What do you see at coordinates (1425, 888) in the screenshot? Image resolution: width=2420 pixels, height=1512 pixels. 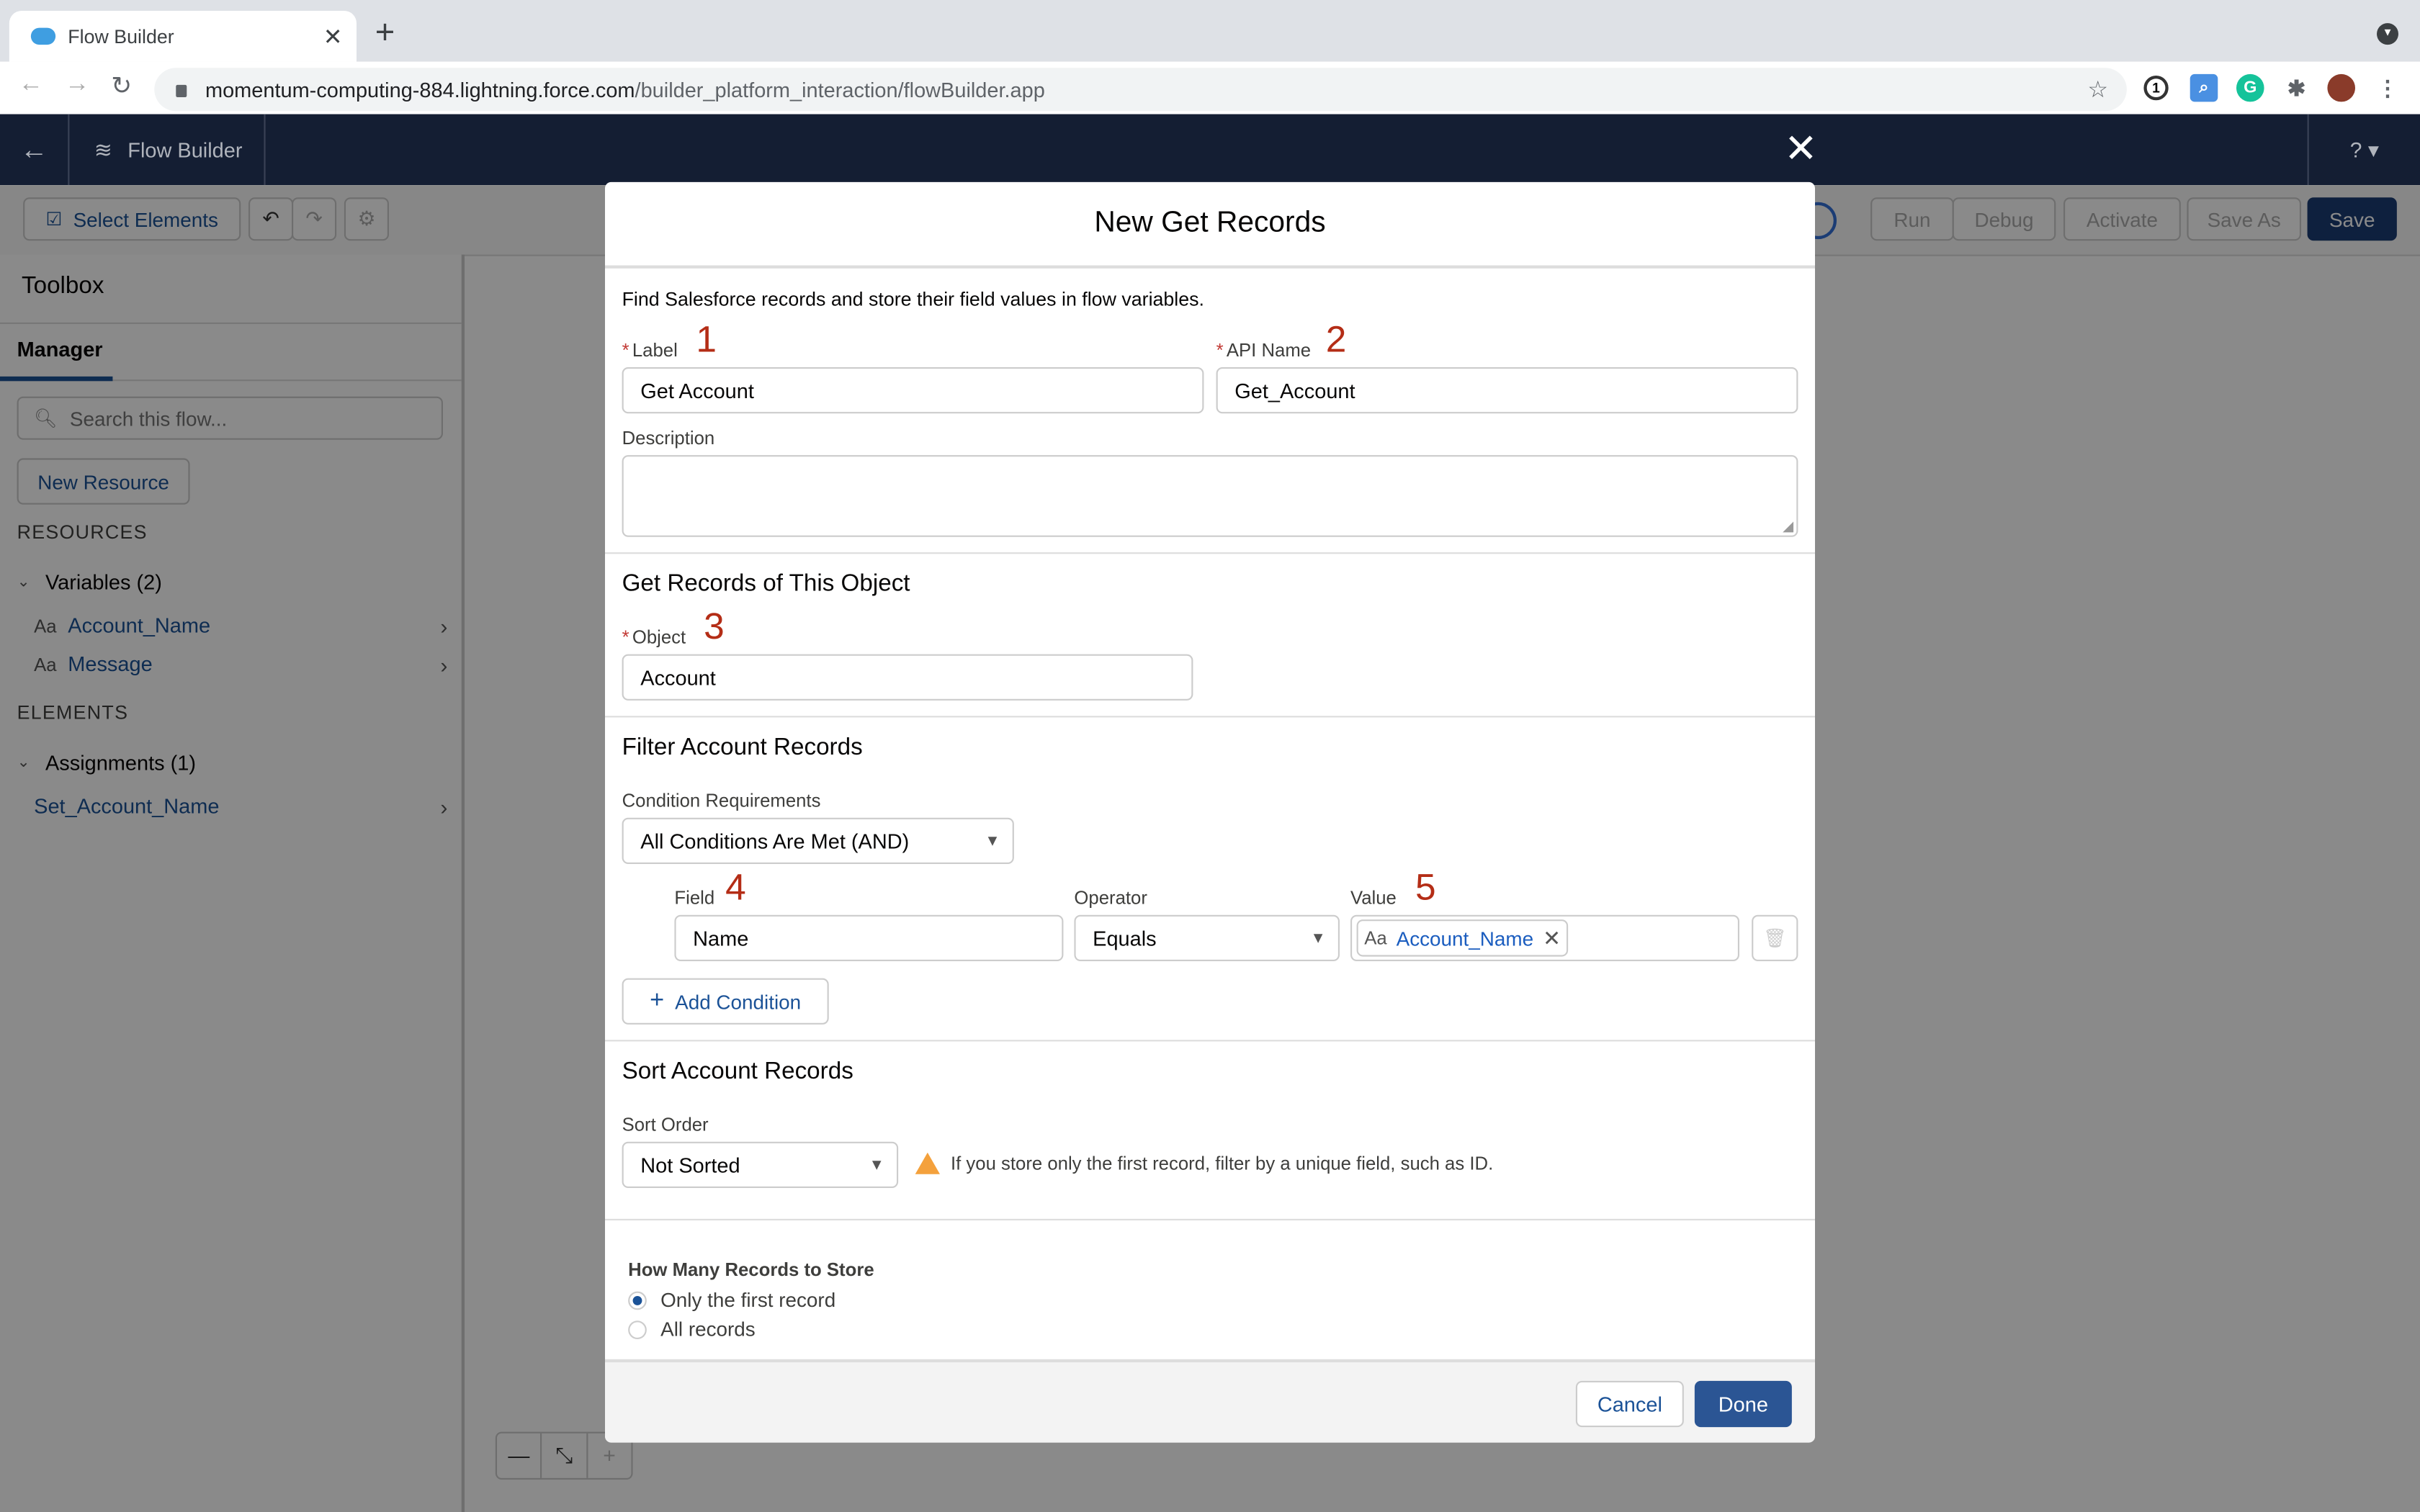 I see `annotation-5: 5` at bounding box center [1425, 888].